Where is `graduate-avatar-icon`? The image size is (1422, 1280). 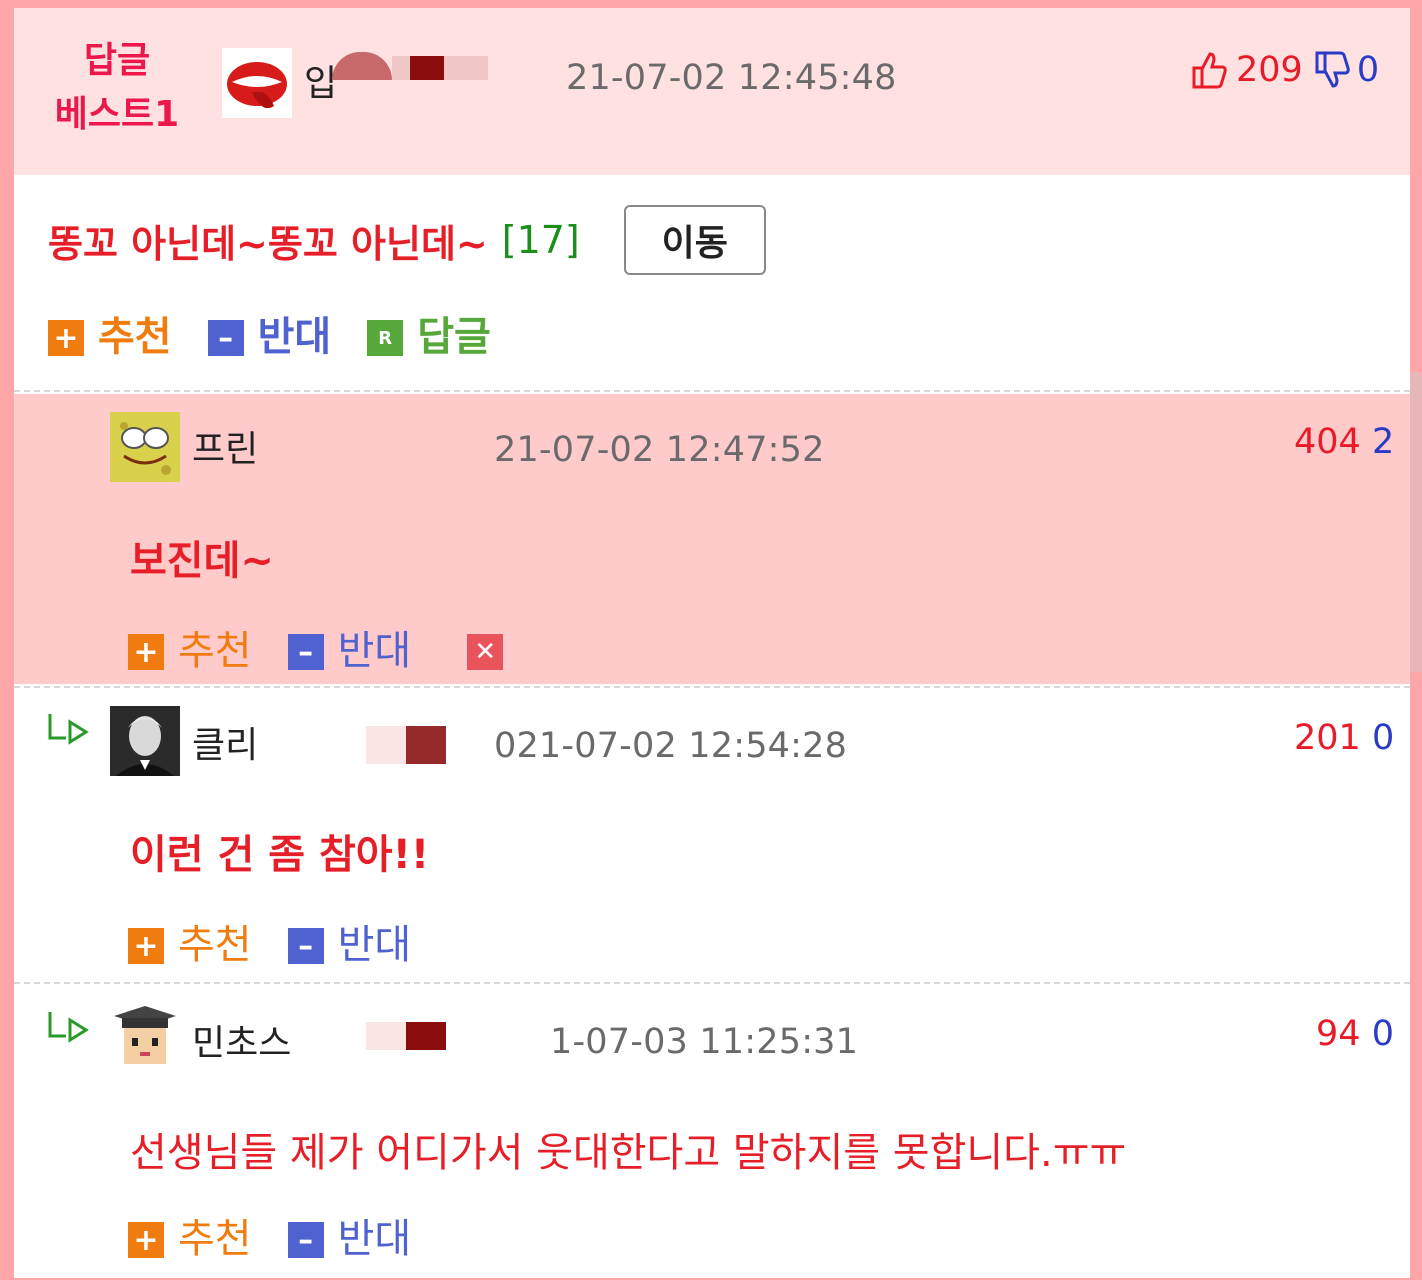
graduate-avatar-icon is located at coordinates (145, 1037).